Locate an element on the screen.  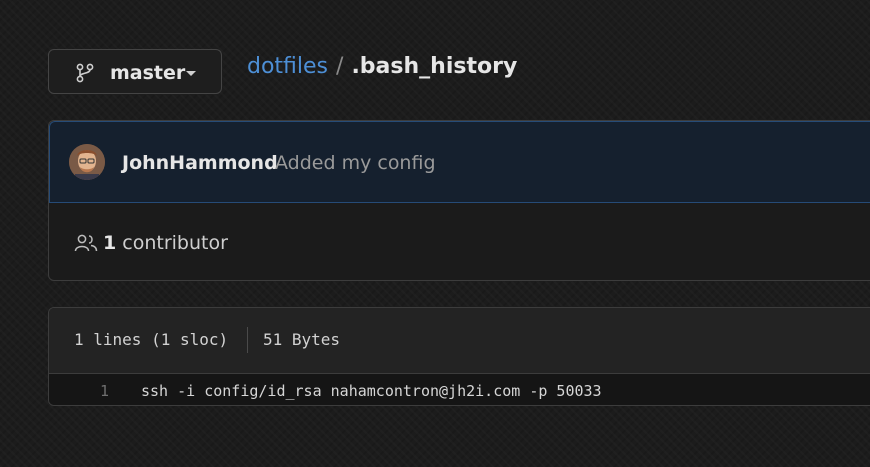
contributors-link: 1 contributor is located at coordinates (165, 243).